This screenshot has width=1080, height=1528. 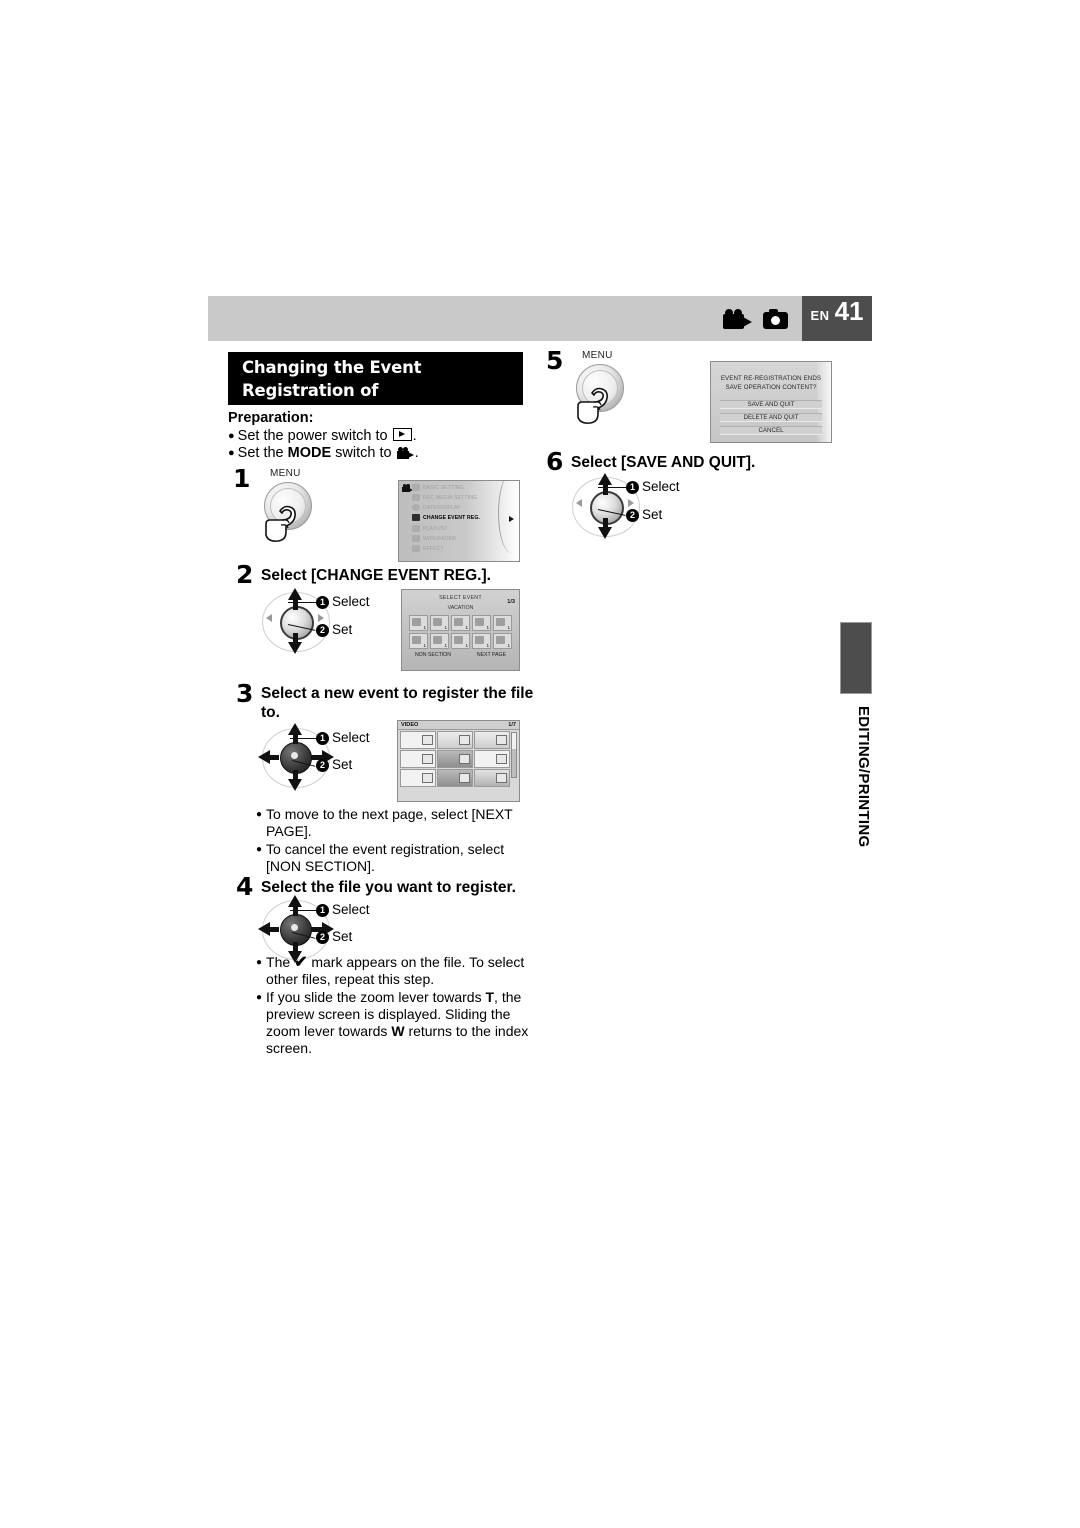 I want to click on prep-b2-text: Set the, so click(x=260, y=453).